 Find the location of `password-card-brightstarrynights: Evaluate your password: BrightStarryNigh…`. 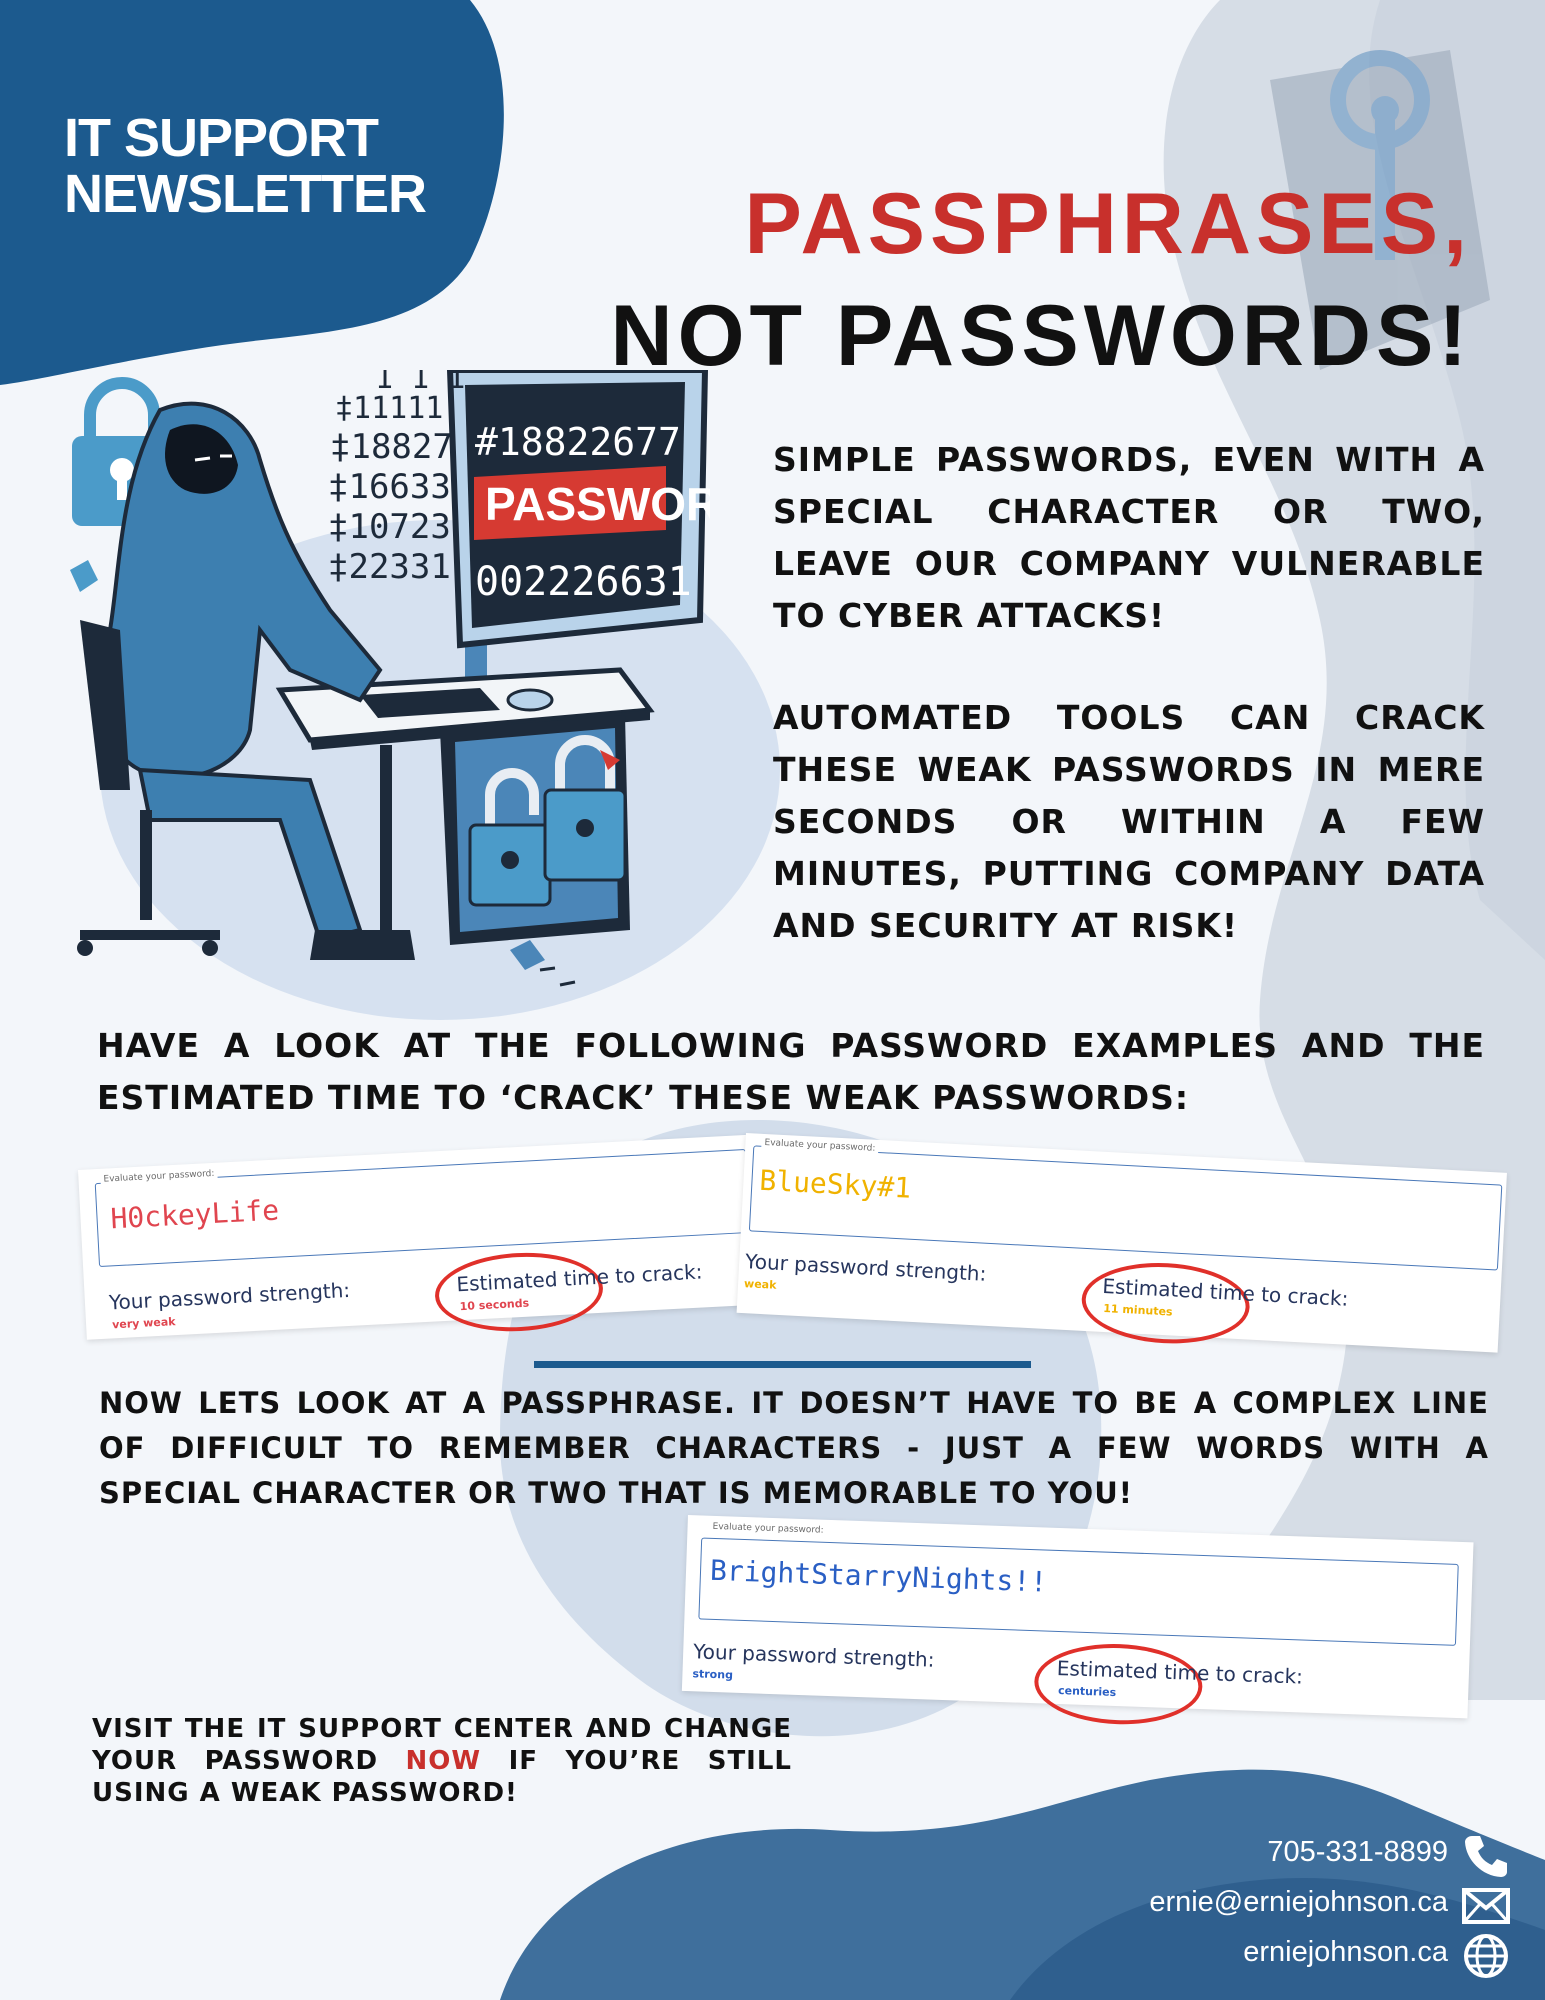

password-card-brightstarrynights: Evaluate your password: BrightStarryNigh… is located at coordinates (1077, 1621).